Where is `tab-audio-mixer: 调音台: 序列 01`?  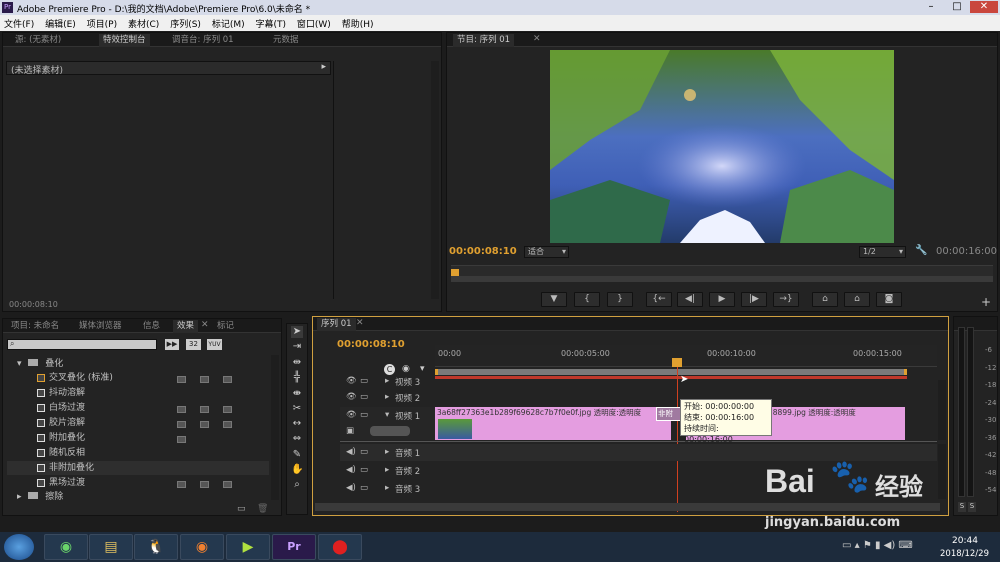 tab-audio-mixer: 调音台: 序列 01 is located at coordinates (203, 40).